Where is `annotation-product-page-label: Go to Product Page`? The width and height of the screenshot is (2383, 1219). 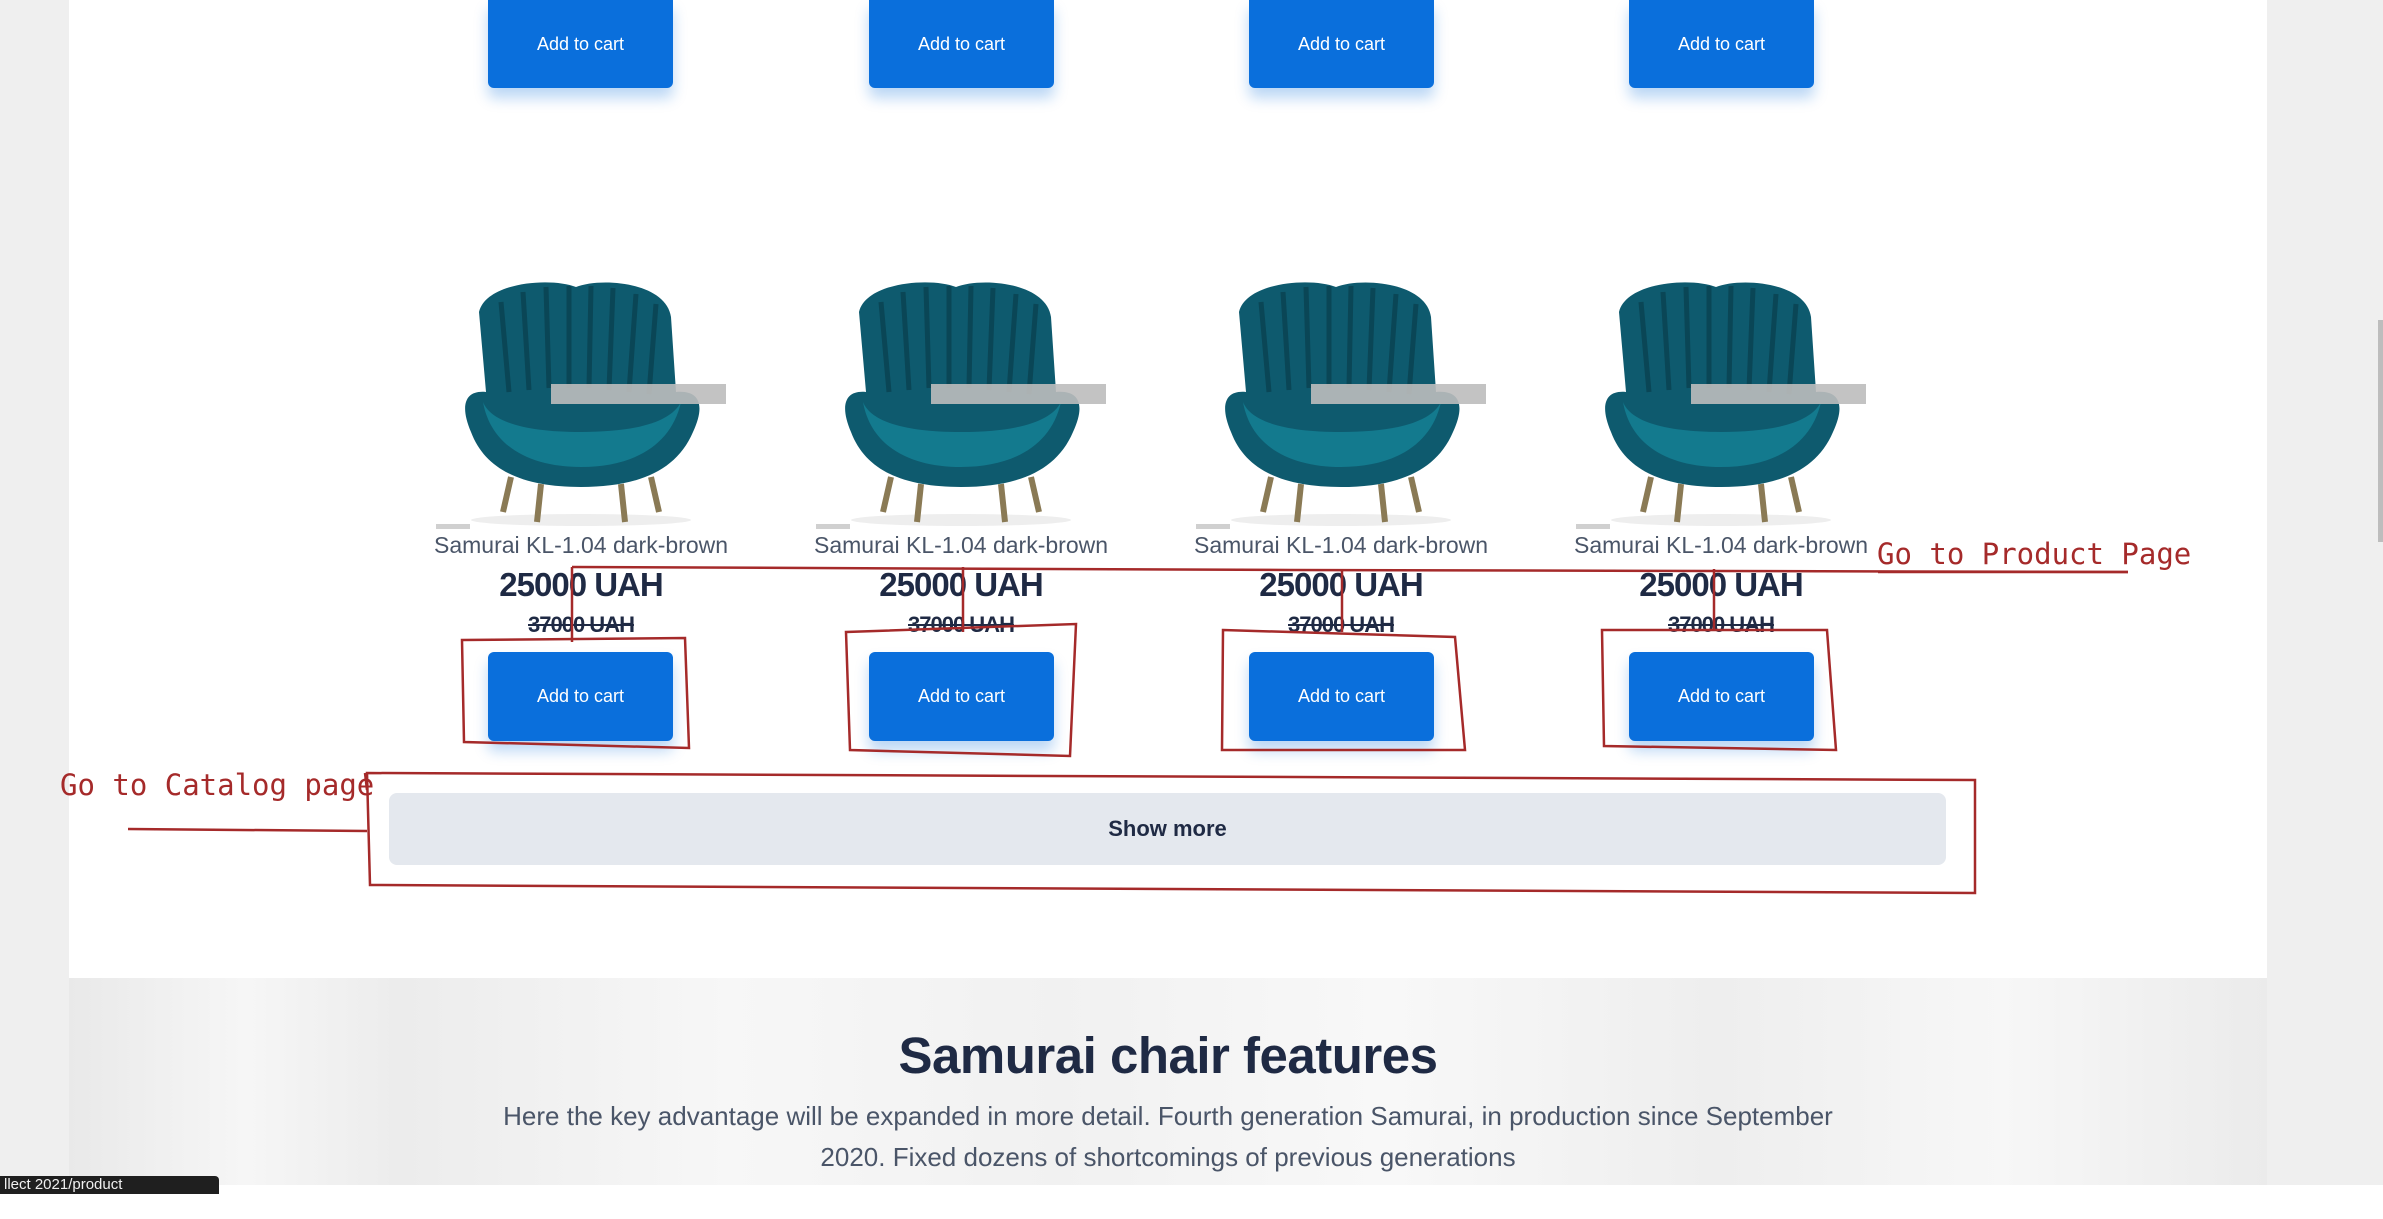 annotation-product-page-label: Go to Product Page is located at coordinates (2034, 554).